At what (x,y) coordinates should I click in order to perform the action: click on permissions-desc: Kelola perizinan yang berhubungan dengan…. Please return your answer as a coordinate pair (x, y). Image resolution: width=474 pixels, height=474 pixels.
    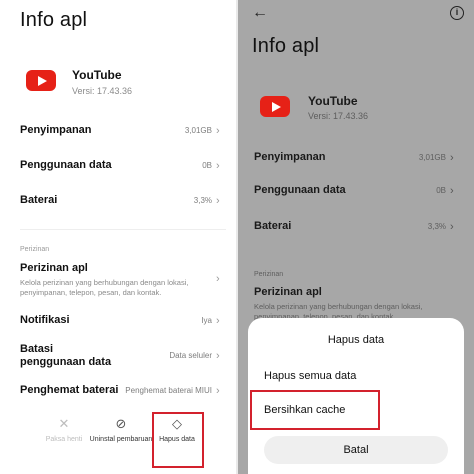
    Looking at the image, I should click on (104, 287).